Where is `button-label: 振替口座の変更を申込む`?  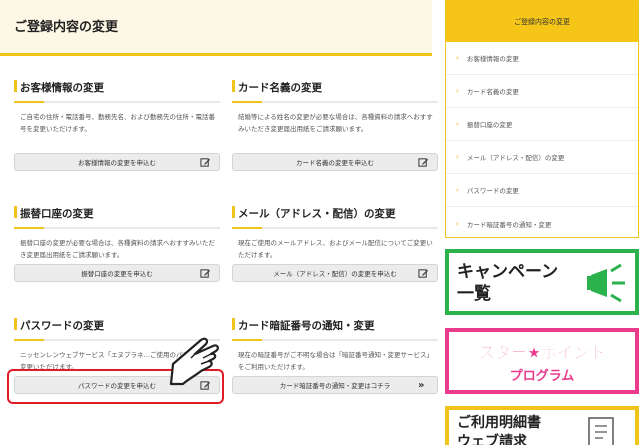 button-label: 振替口座の変更を申込む is located at coordinates (117, 274).